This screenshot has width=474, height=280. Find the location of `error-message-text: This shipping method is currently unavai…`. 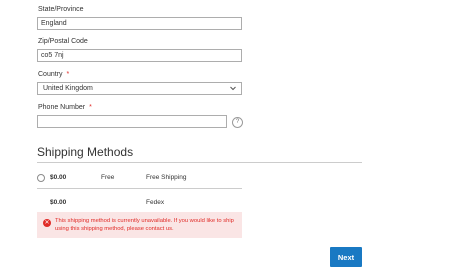

error-message-text: This shipping method is currently unavai… is located at coordinates (144, 225).